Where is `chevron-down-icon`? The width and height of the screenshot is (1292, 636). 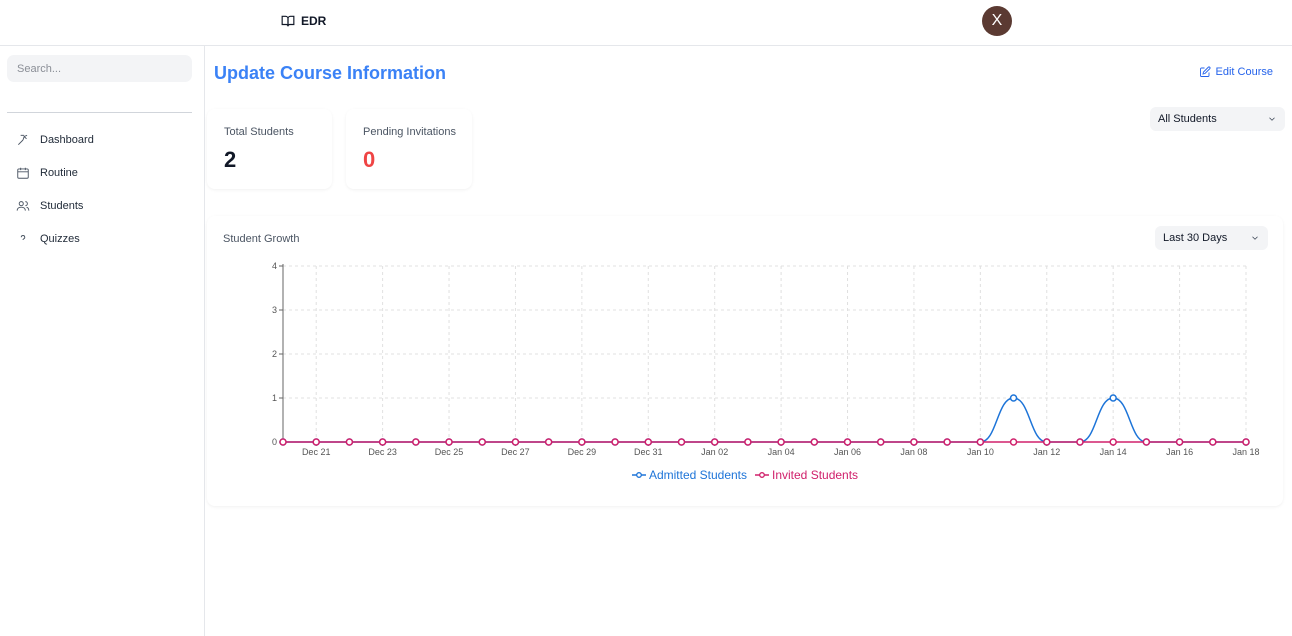
chevron-down-icon is located at coordinates (1272, 119).